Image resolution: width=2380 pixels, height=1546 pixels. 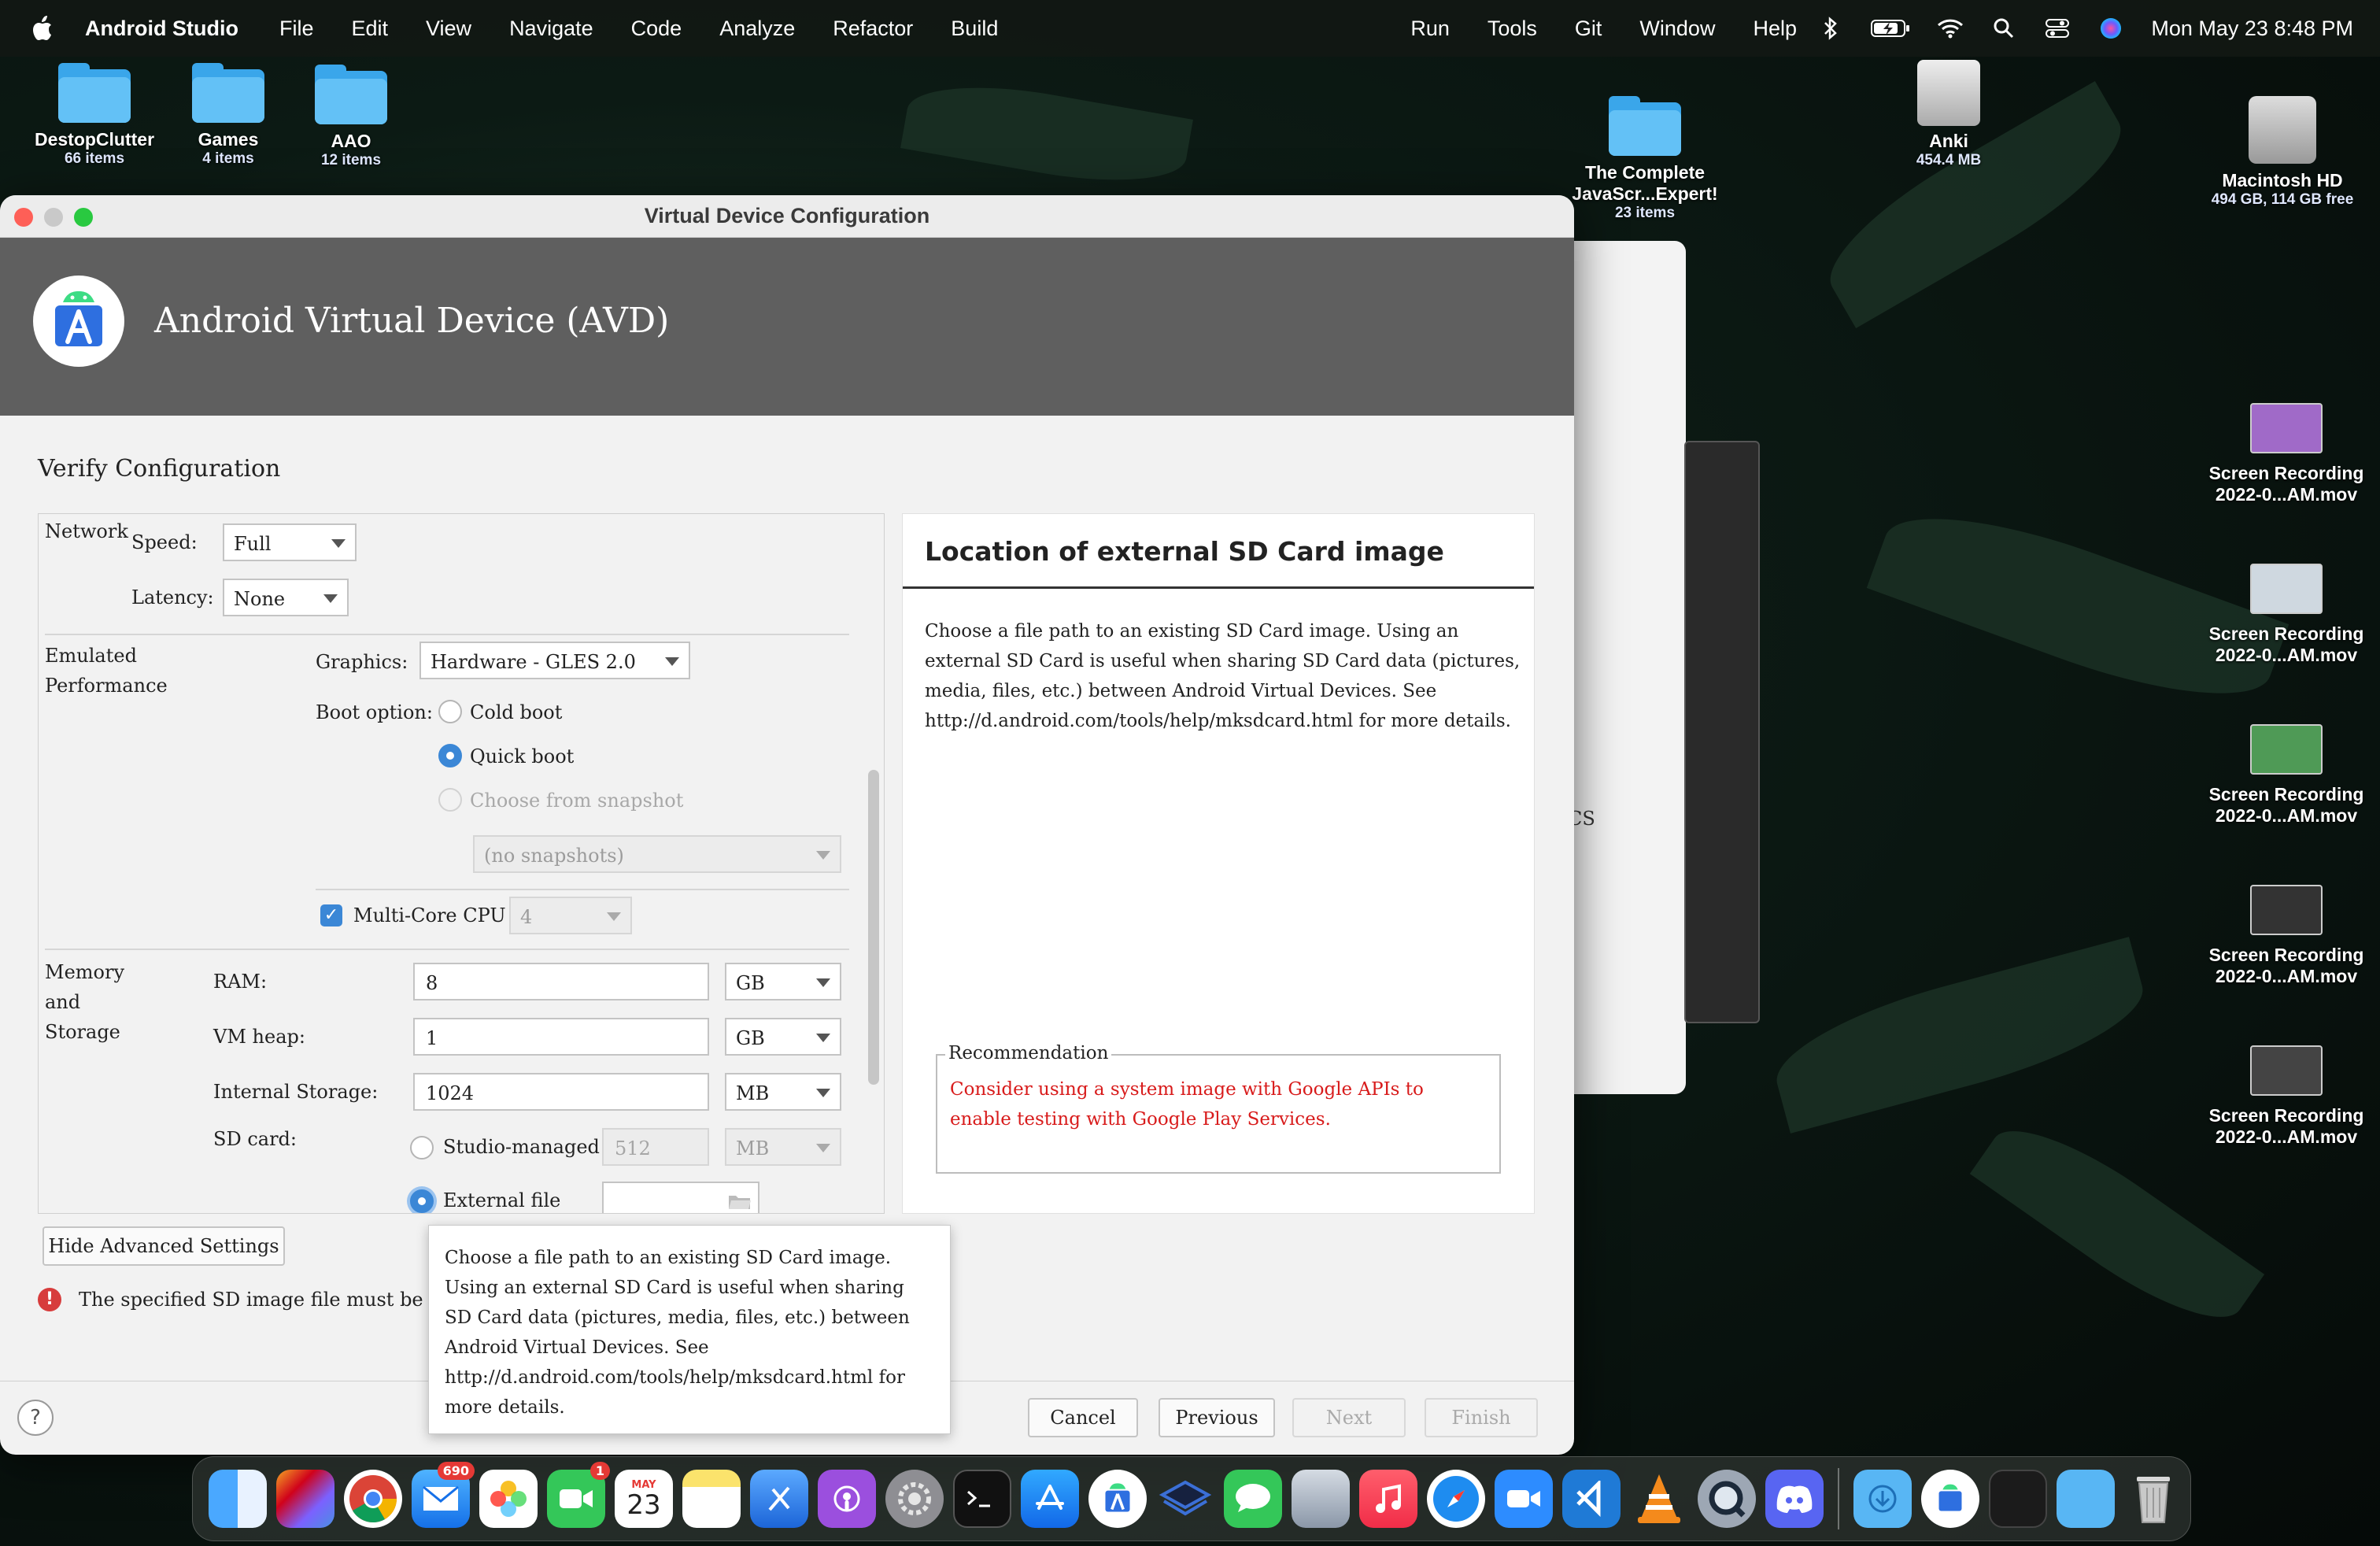 What do you see at coordinates (657, 854) in the screenshot?
I see `snapshot-dropdown: (no snapshots)` at bounding box center [657, 854].